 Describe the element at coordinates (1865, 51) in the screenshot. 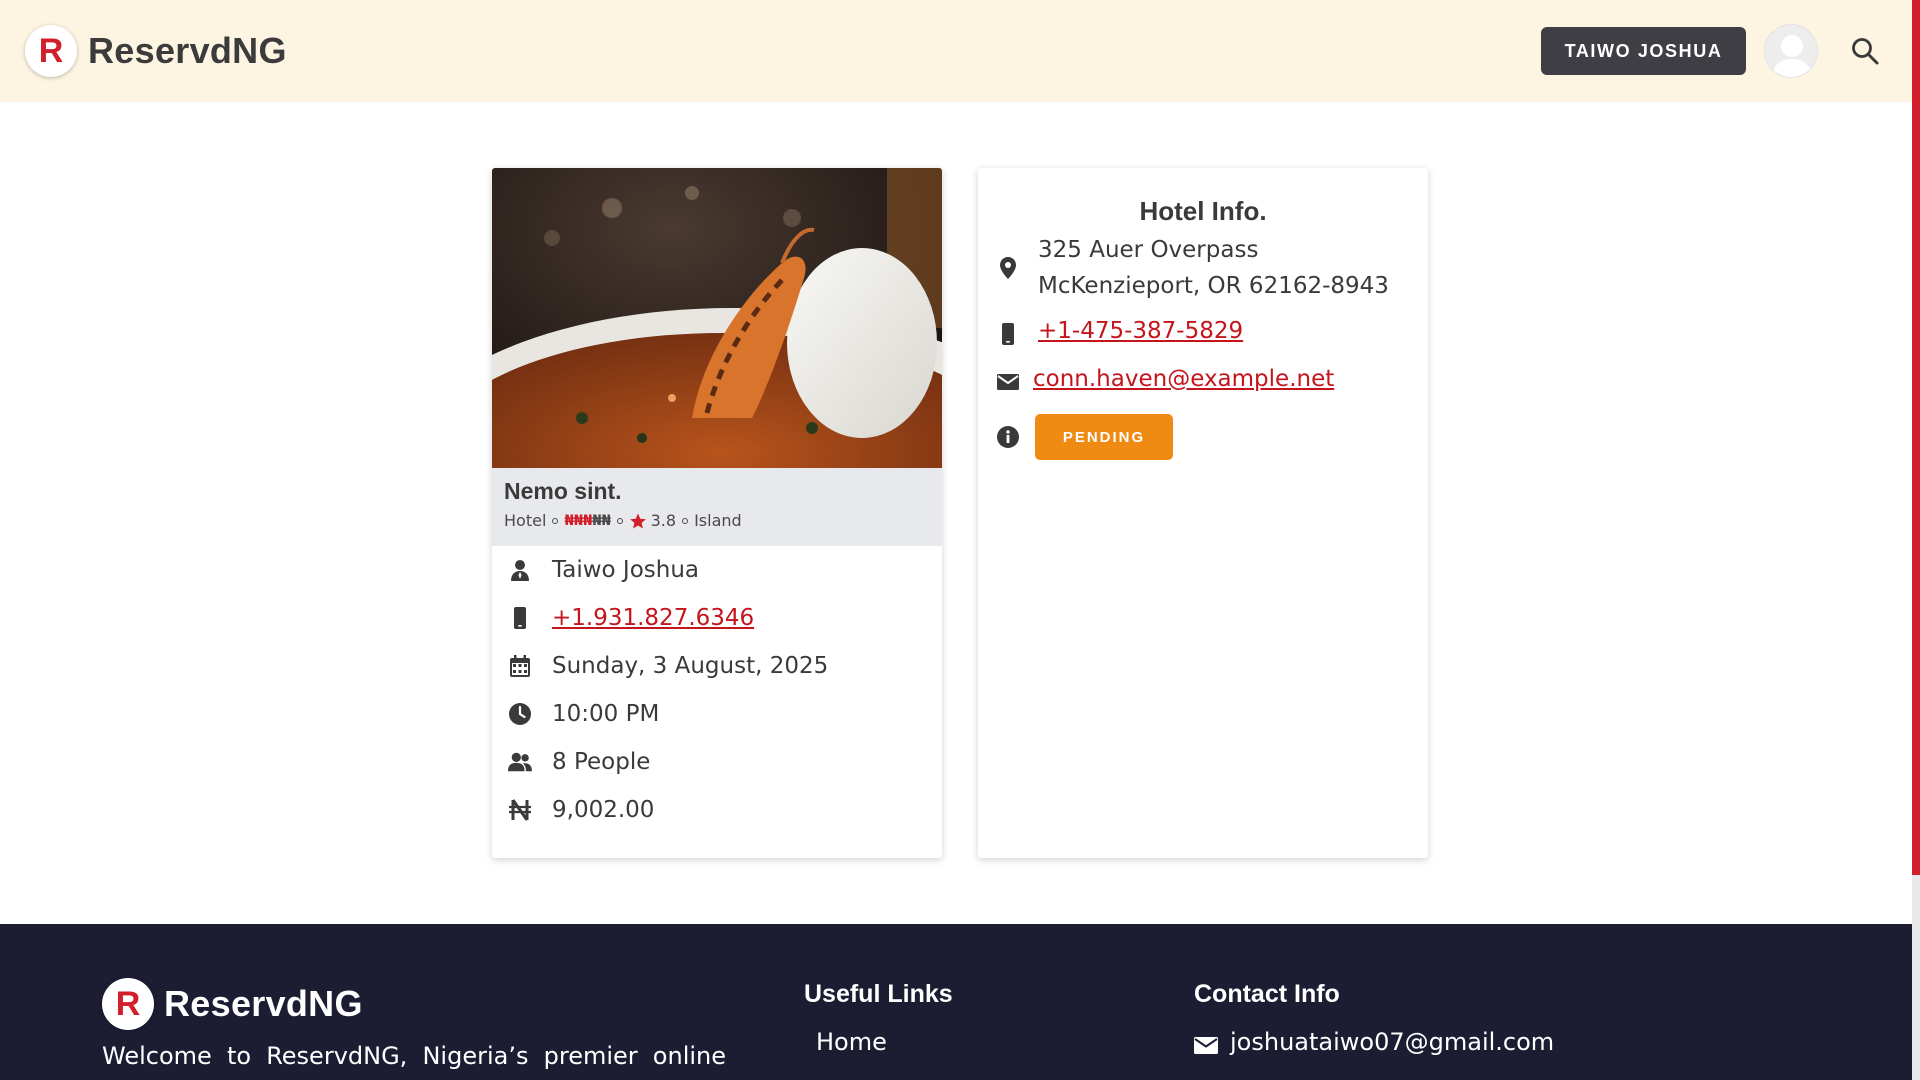

I see `search-icon` at that location.